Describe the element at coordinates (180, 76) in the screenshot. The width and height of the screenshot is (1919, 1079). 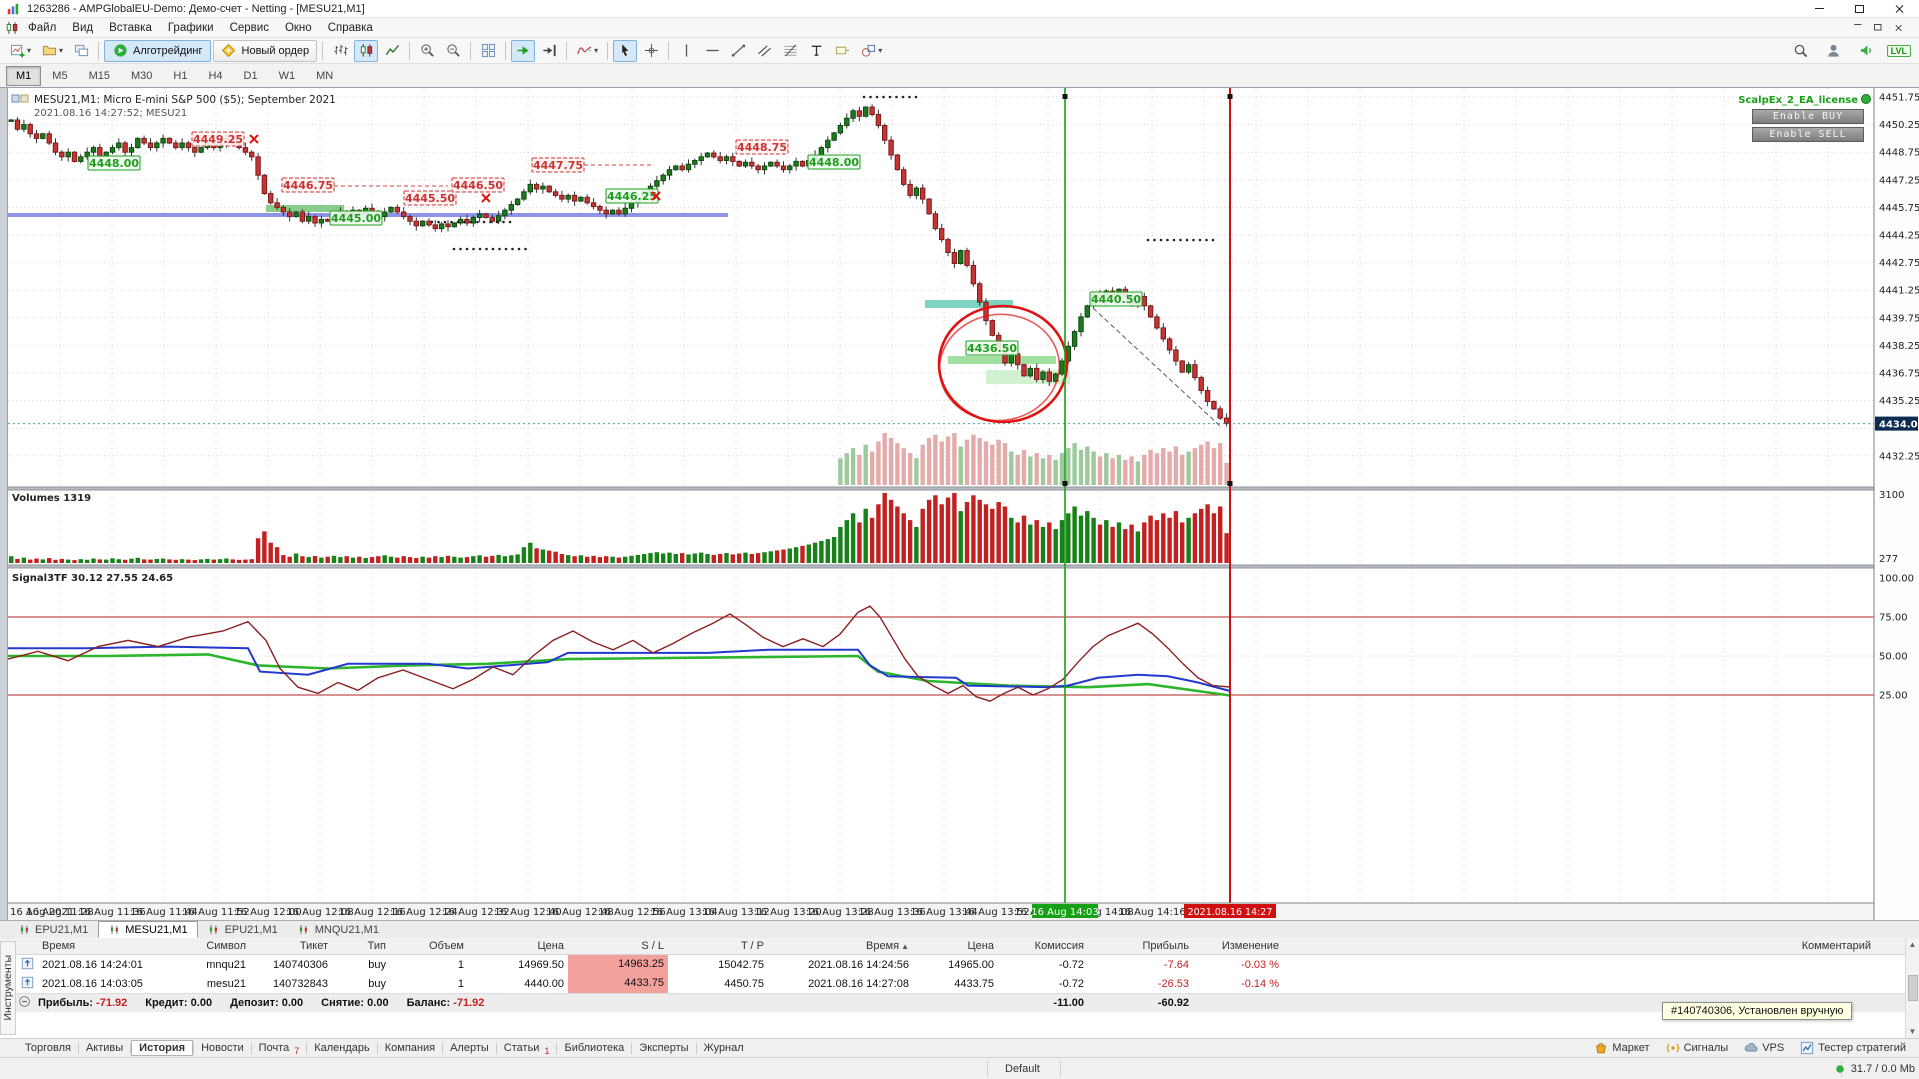
I see `timeframe-H1: H1` at that location.